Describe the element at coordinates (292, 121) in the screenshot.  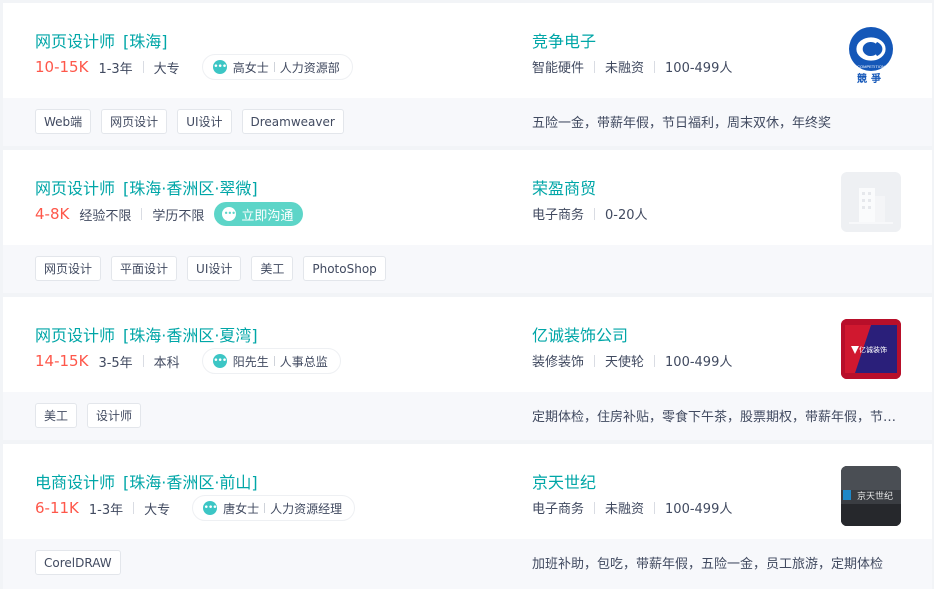
I see `skill-tag: Dreamweaver` at that location.